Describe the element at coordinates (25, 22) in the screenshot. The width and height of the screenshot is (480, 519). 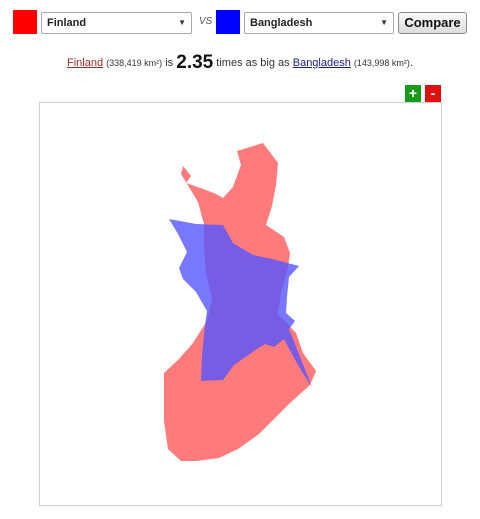
I see `country1-color-swatch` at that location.